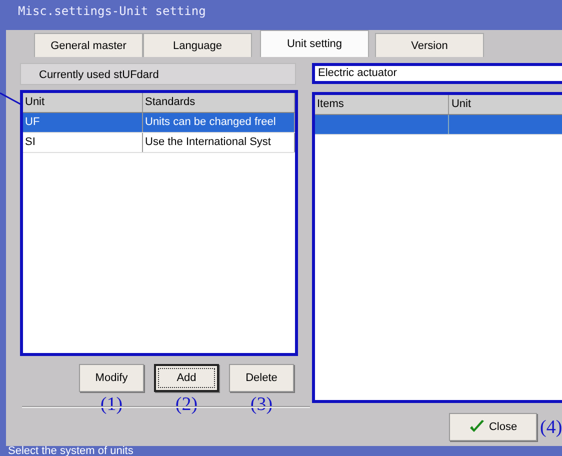  Describe the element at coordinates (476, 427) in the screenshot. I see `checkmark-icon` at that location.